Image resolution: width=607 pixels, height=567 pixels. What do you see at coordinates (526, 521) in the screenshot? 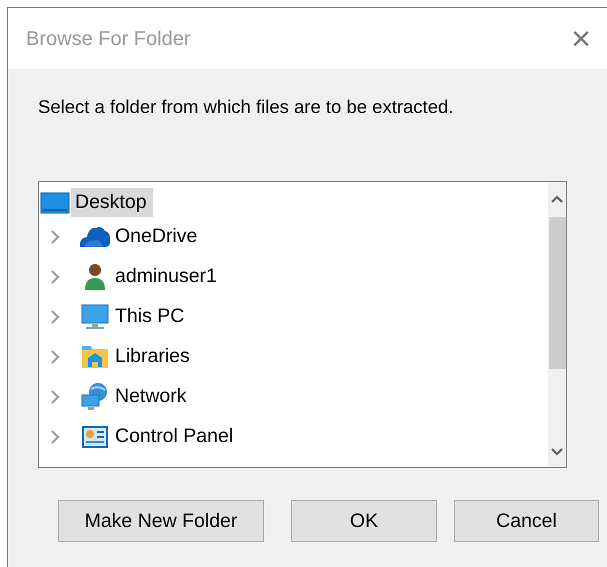
I see `dialog-button: Cancel` at bounding box center [526, 521].